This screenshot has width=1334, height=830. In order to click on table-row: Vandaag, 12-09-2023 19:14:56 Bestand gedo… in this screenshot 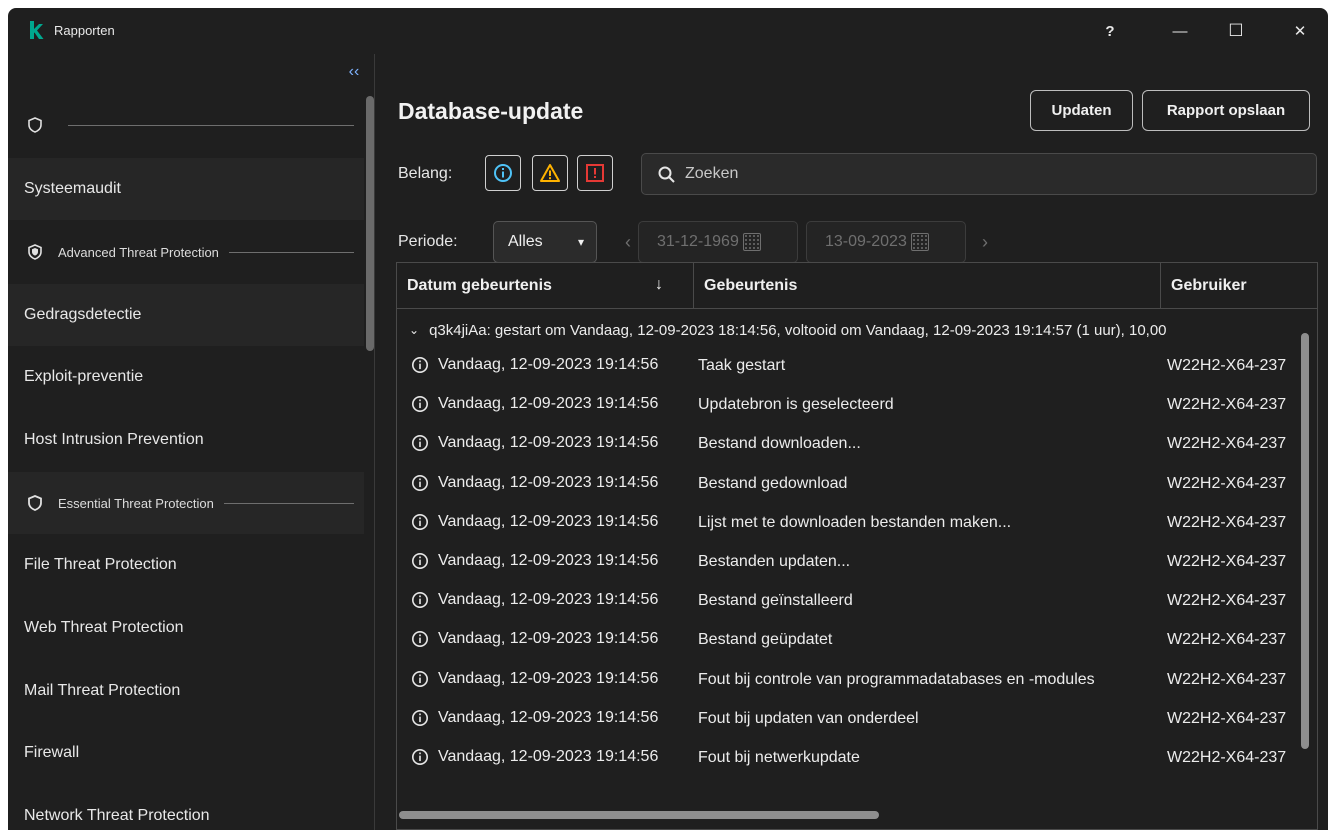, I will do `click(857, 484)`.